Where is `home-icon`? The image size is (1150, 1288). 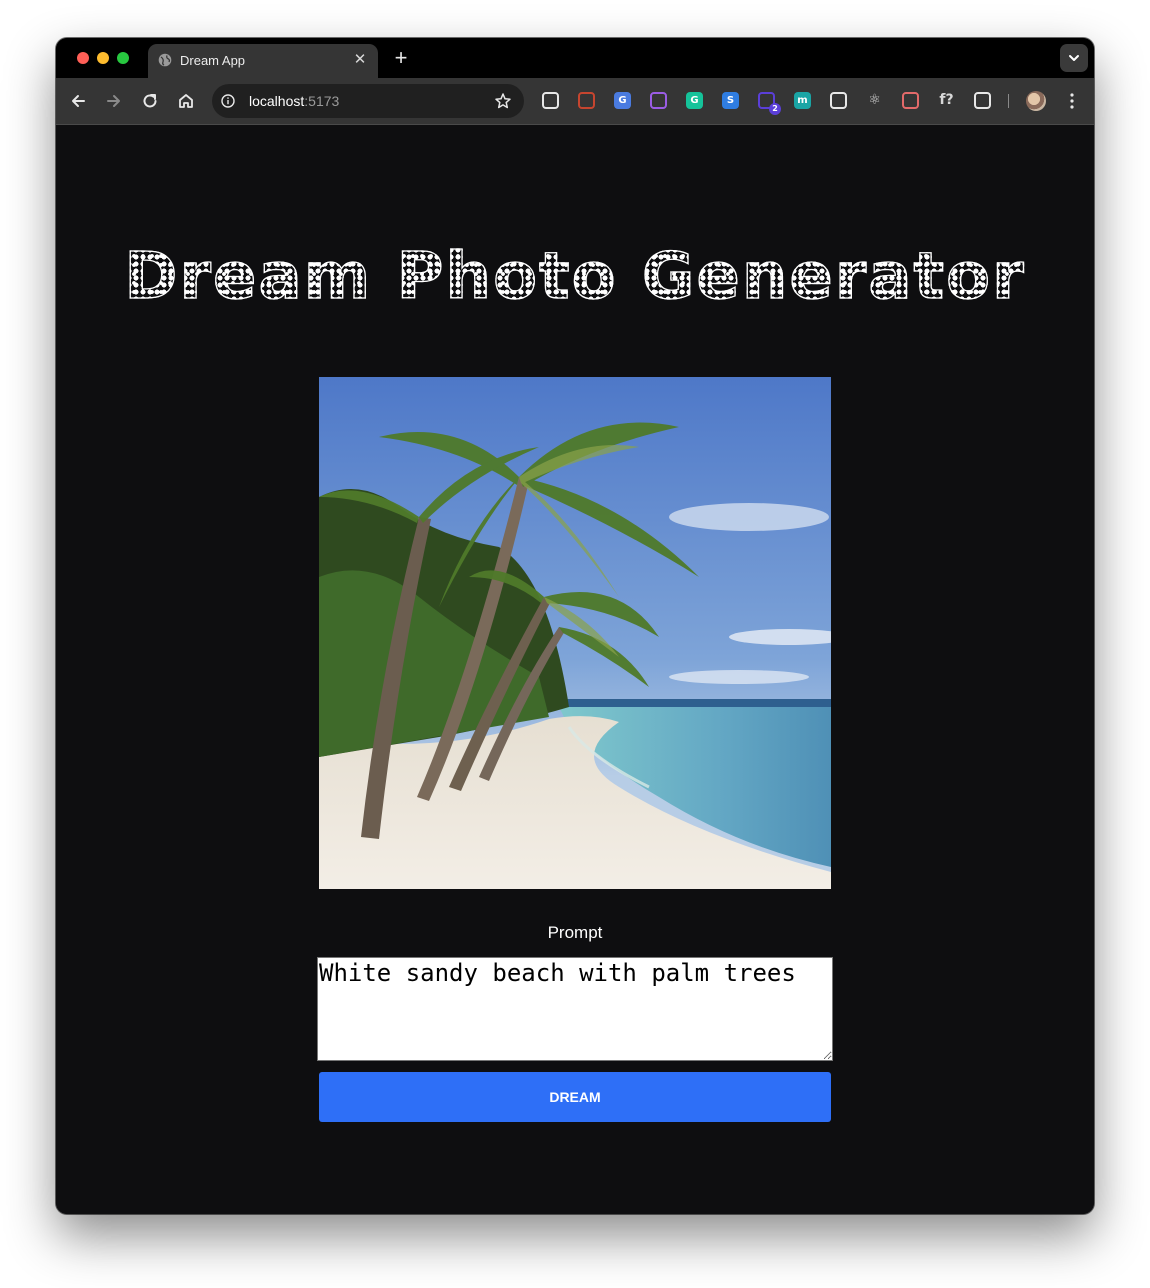 home-icon is located at coordinates (186, 101).